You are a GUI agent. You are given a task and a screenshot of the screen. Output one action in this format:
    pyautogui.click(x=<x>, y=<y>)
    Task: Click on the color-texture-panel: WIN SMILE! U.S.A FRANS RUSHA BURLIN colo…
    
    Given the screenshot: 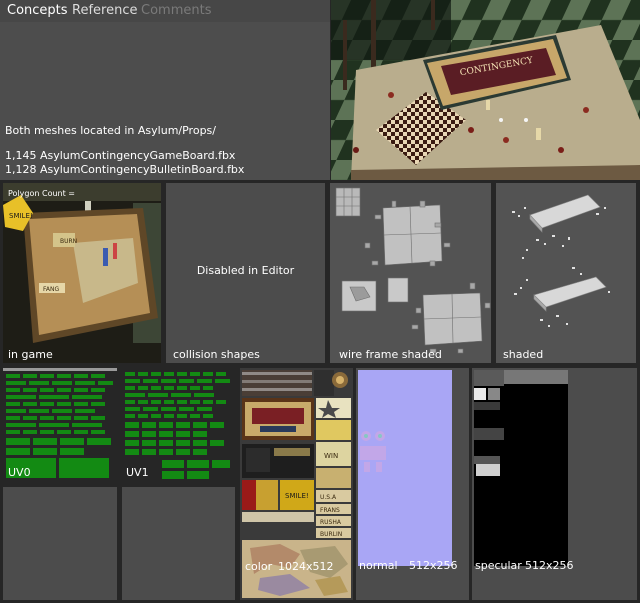 What is the action you would take?
    pyautogui.click(x=296, y=484)
    